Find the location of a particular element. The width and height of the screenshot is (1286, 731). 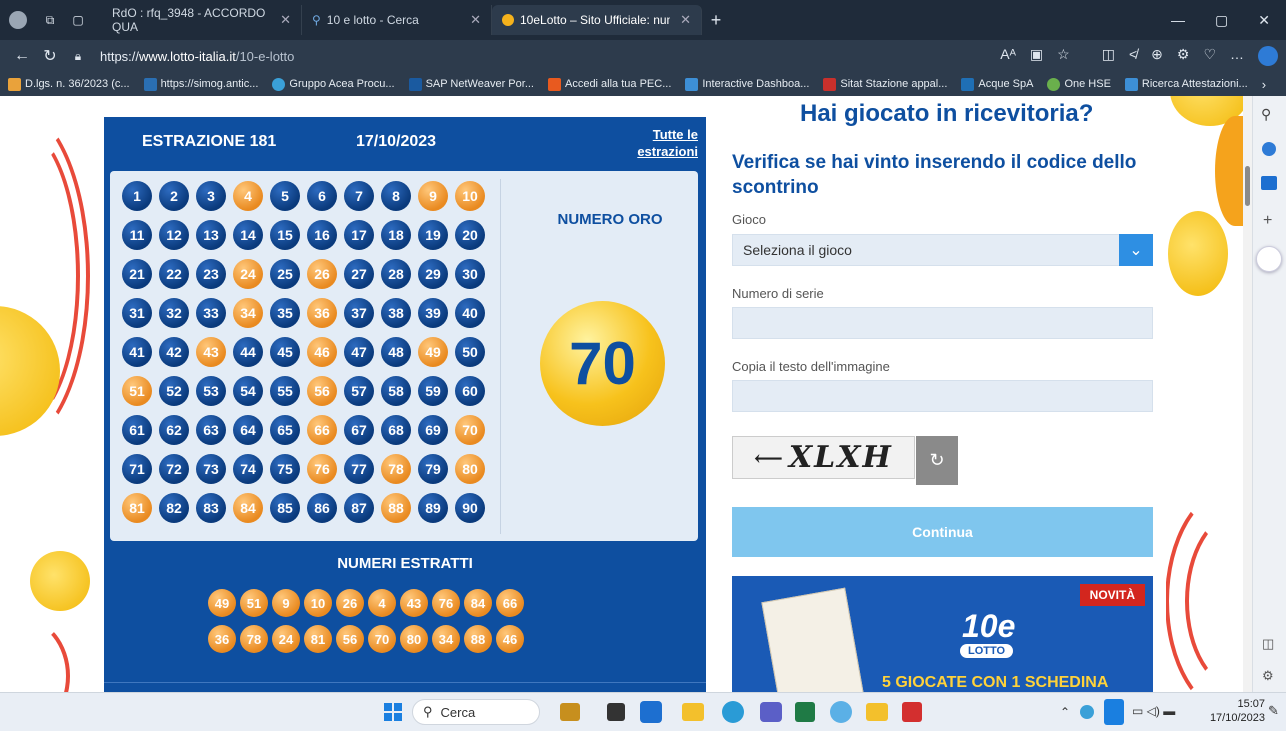

system-clock: 15:07 17/10/2023 is located at coordinates (1235, 711).